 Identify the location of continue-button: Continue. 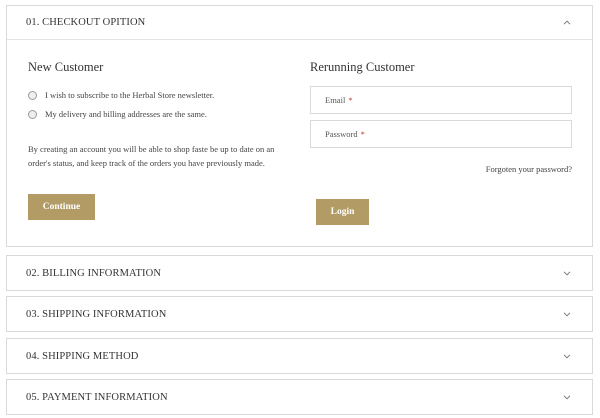
(61, 207).